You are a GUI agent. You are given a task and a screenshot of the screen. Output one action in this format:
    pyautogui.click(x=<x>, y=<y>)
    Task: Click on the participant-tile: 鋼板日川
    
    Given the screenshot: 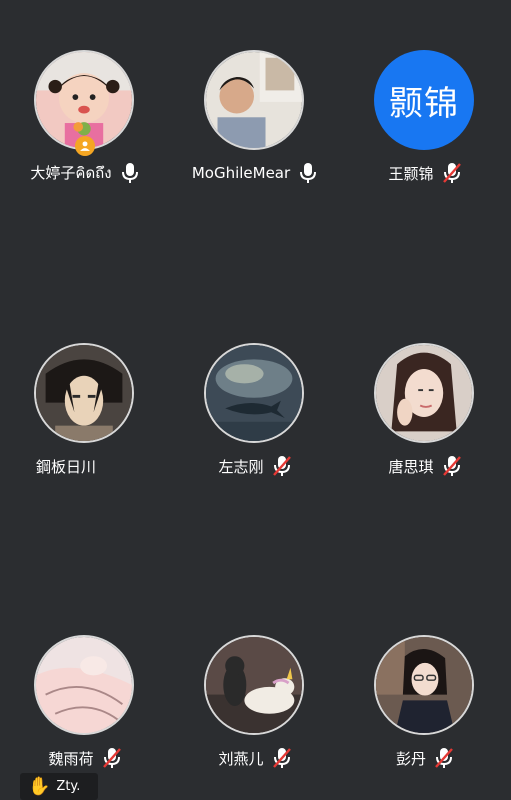 What is the action you would take?
    pyautogui.click(x=85, y=384)
    